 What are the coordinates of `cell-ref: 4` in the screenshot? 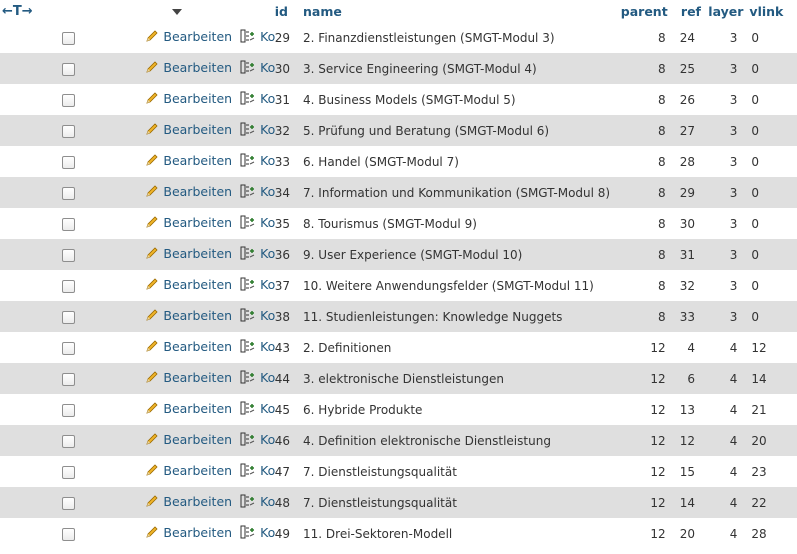 It's located at (684, 347).